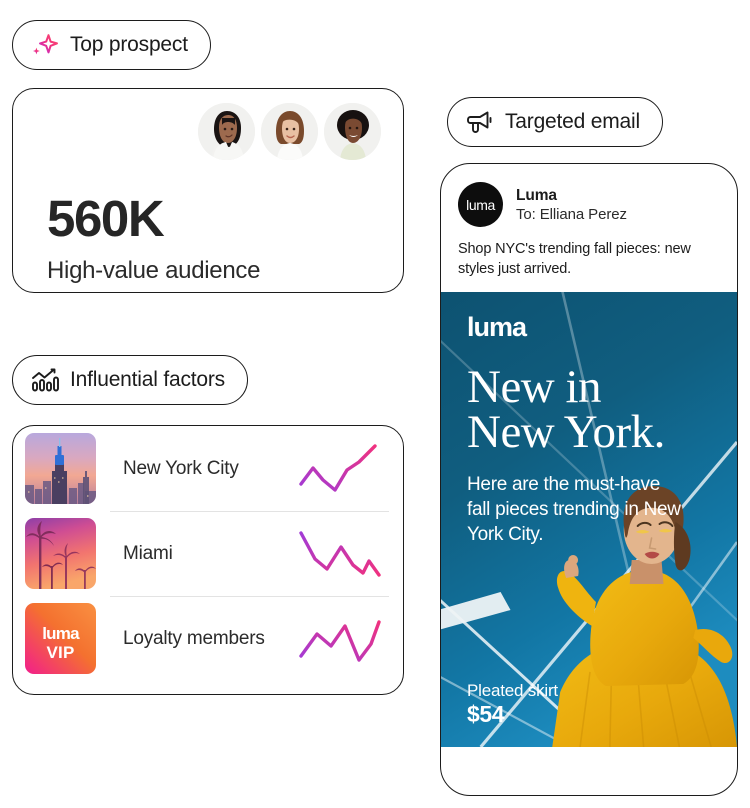 This screenshot has height=808, width=750. I want to click on luma-vip-thumbnail: luma VIP, so click(60, 638).